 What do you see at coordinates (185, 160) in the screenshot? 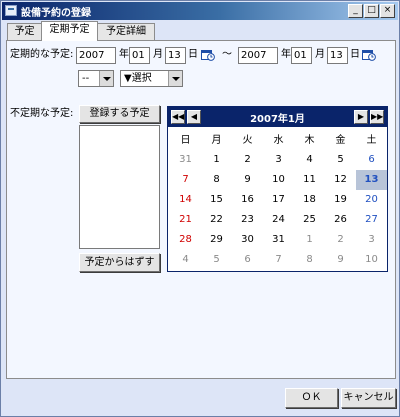
I see `calendar-day-other-month: 31` at bounding box center [185, 160].